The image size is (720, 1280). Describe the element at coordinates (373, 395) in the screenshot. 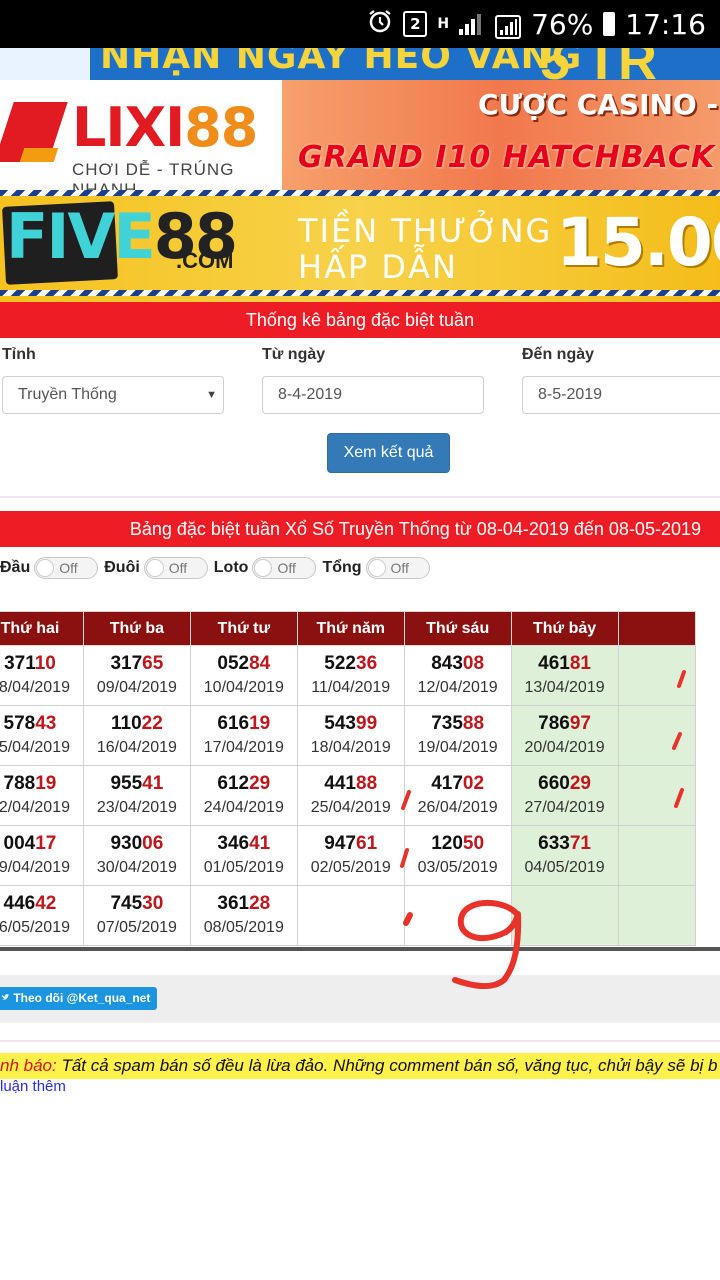

I see `from-date-input: 8-4-2019` at that location.